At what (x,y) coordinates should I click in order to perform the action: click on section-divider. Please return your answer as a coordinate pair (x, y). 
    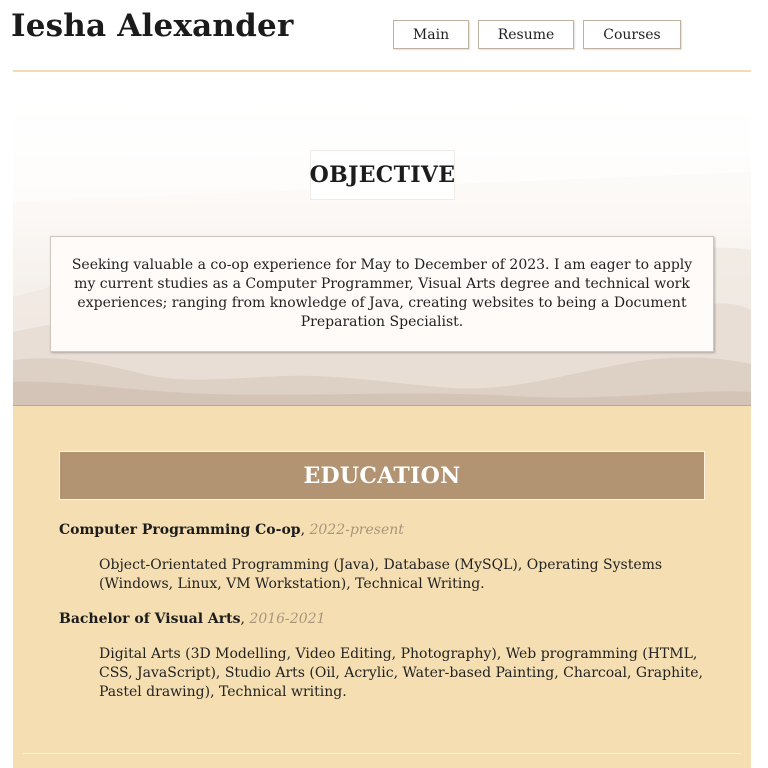
    Looking at the image, I should click on (382, 753).